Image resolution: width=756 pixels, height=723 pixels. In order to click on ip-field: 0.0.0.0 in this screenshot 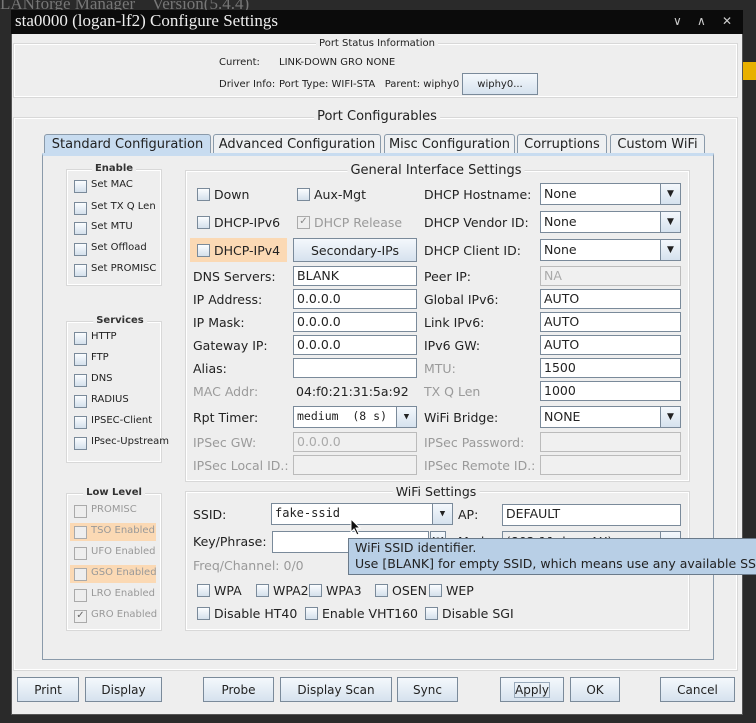, I will do `click(355, 299)`.